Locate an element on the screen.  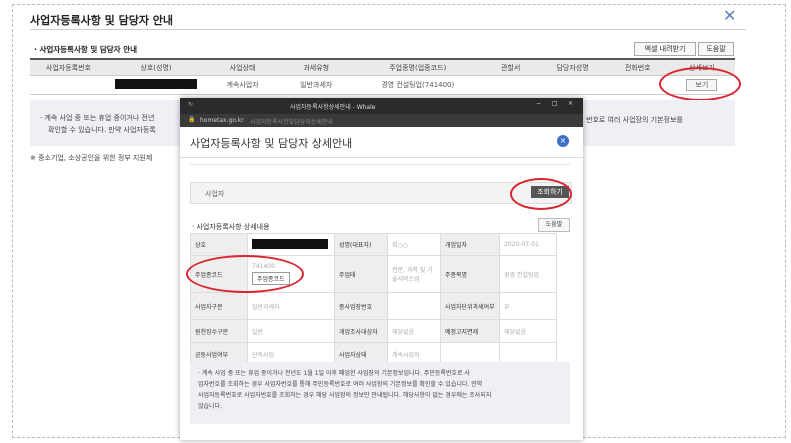
col-header: 상호(성명) is located at coordinates (156, 67).